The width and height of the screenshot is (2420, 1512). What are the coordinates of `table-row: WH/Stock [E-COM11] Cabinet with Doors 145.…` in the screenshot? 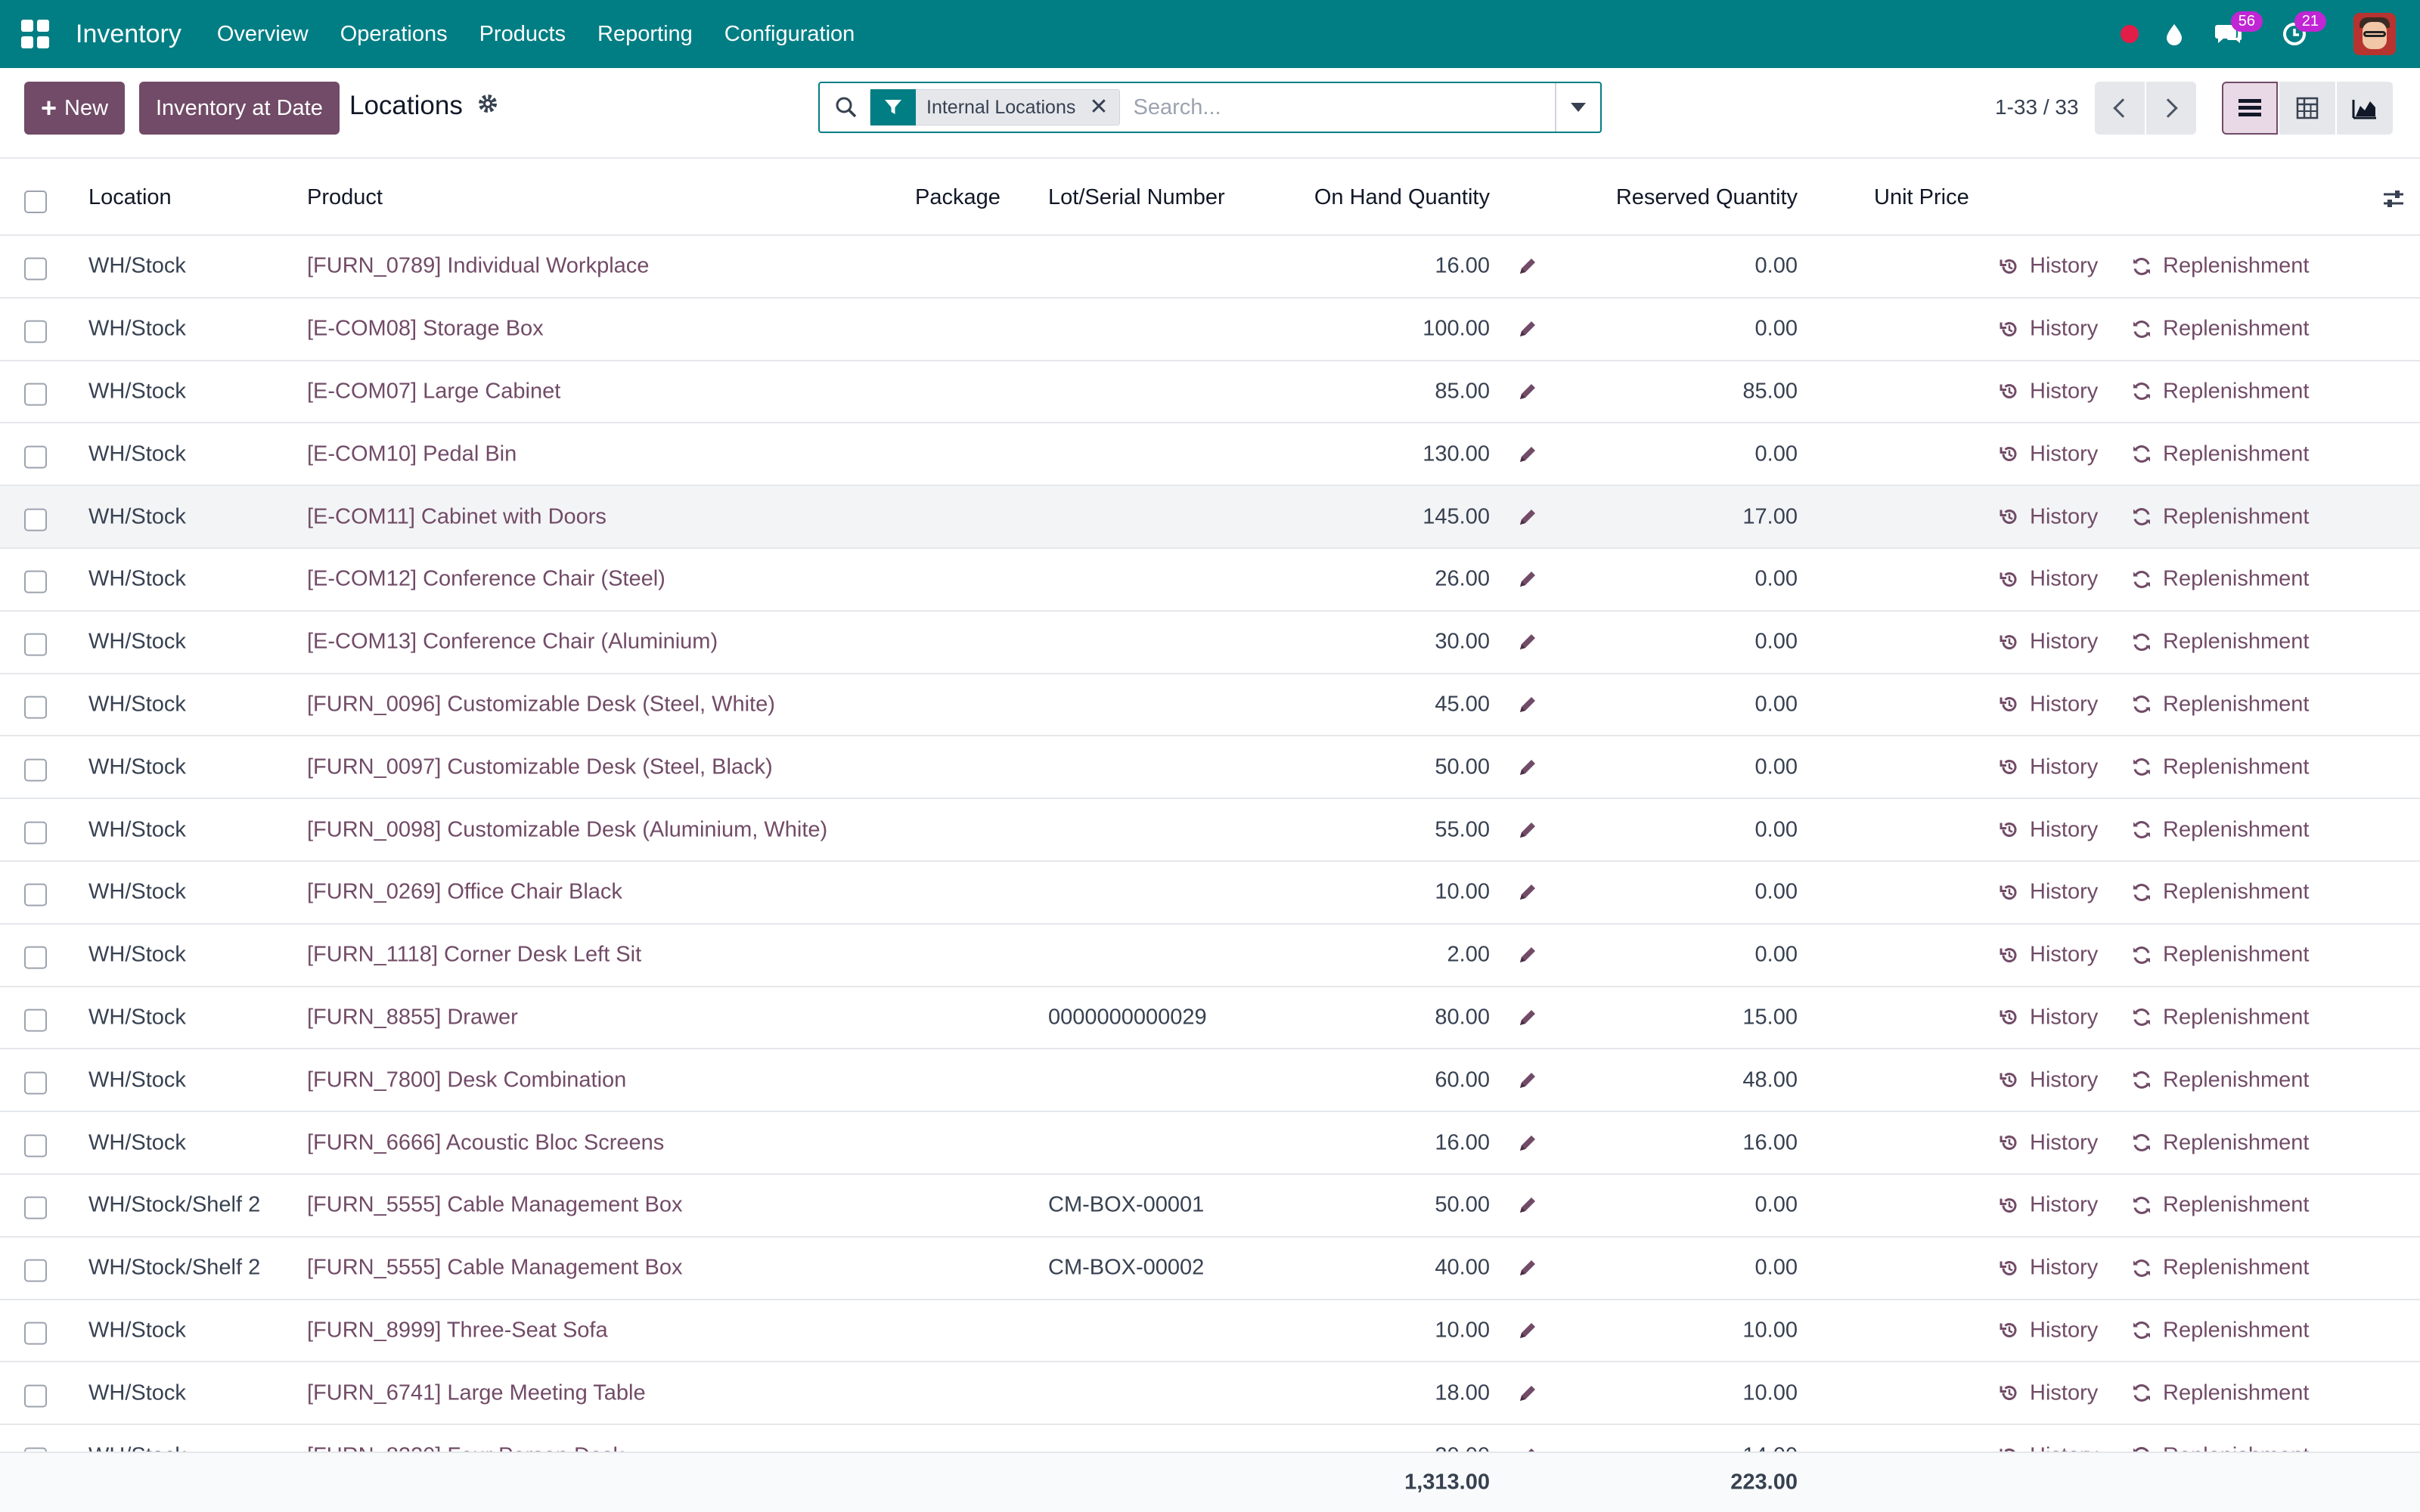 It's located at (1210, 517).